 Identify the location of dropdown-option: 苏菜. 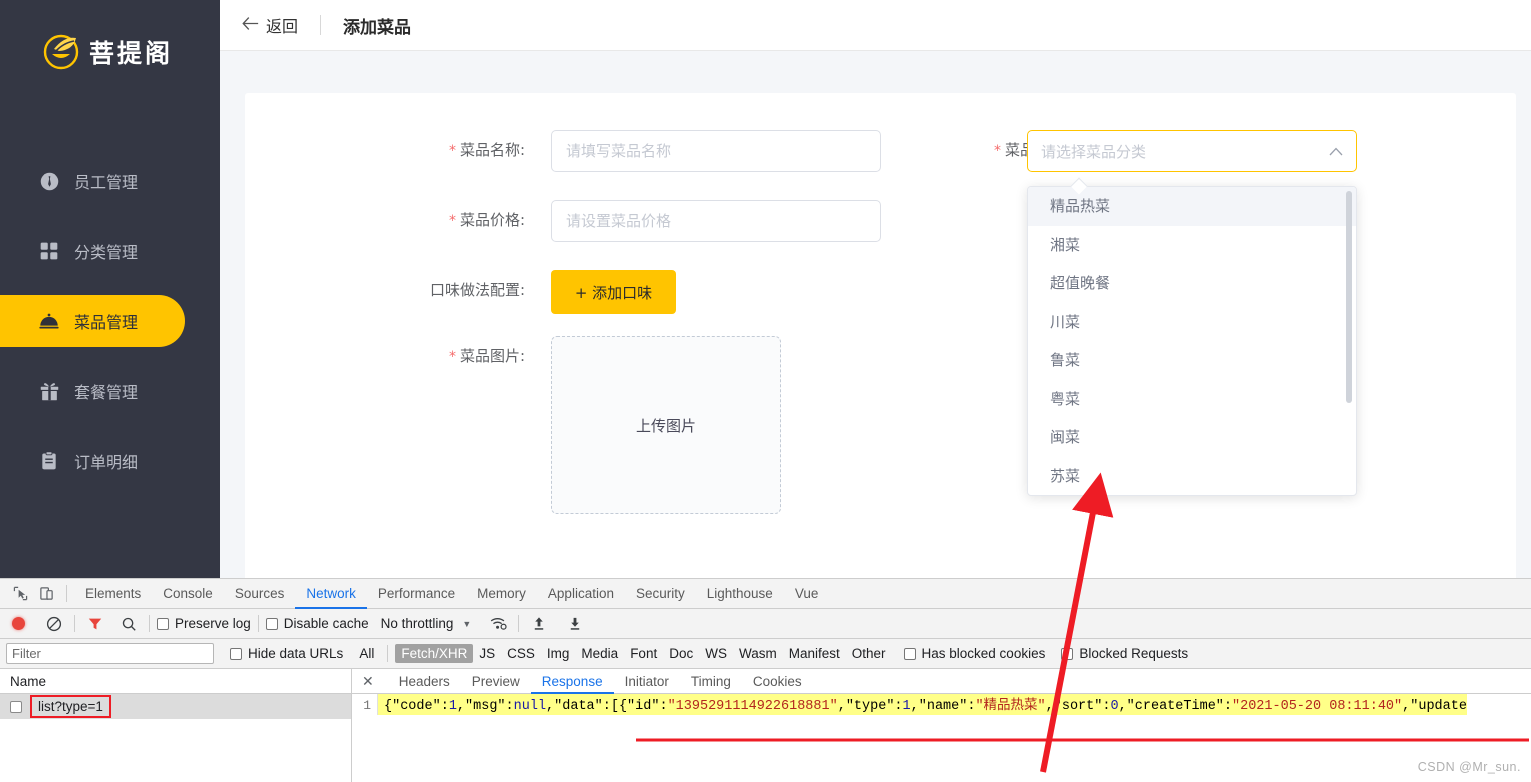
(1192, 476).